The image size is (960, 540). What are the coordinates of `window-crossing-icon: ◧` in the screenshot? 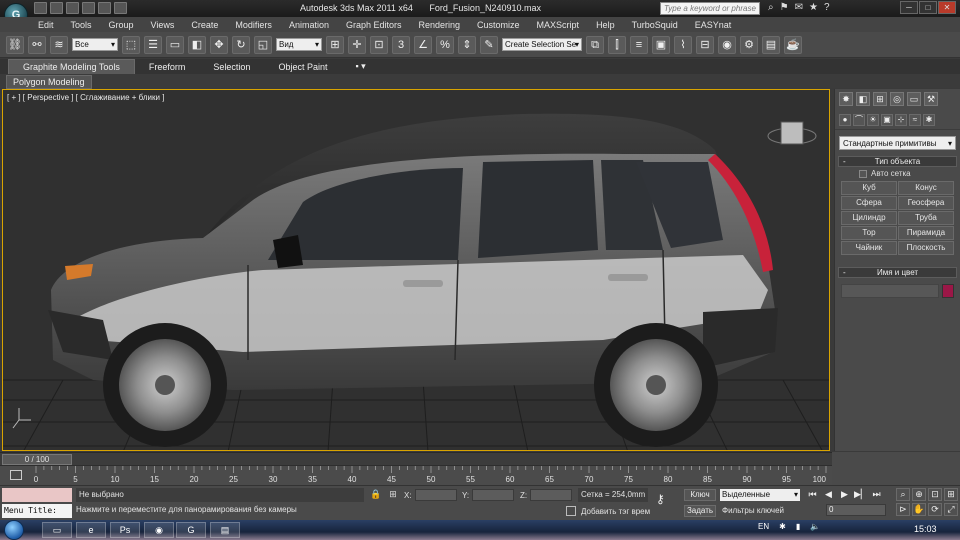 It's located at (197, 44).